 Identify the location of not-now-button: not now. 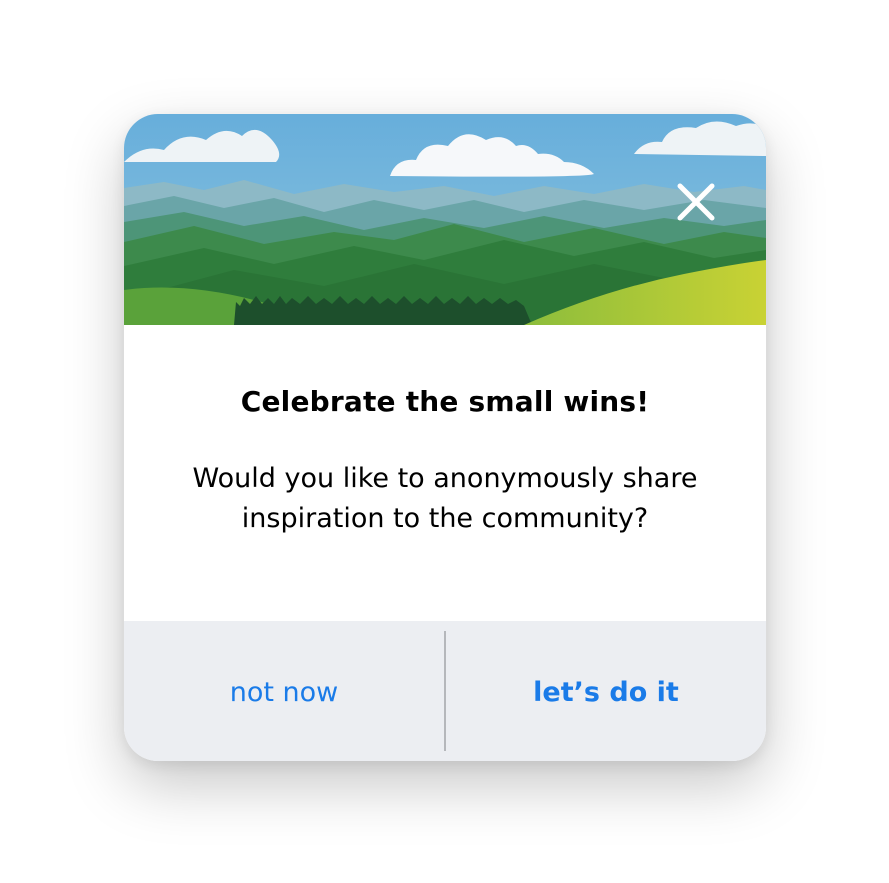
(284, 691).